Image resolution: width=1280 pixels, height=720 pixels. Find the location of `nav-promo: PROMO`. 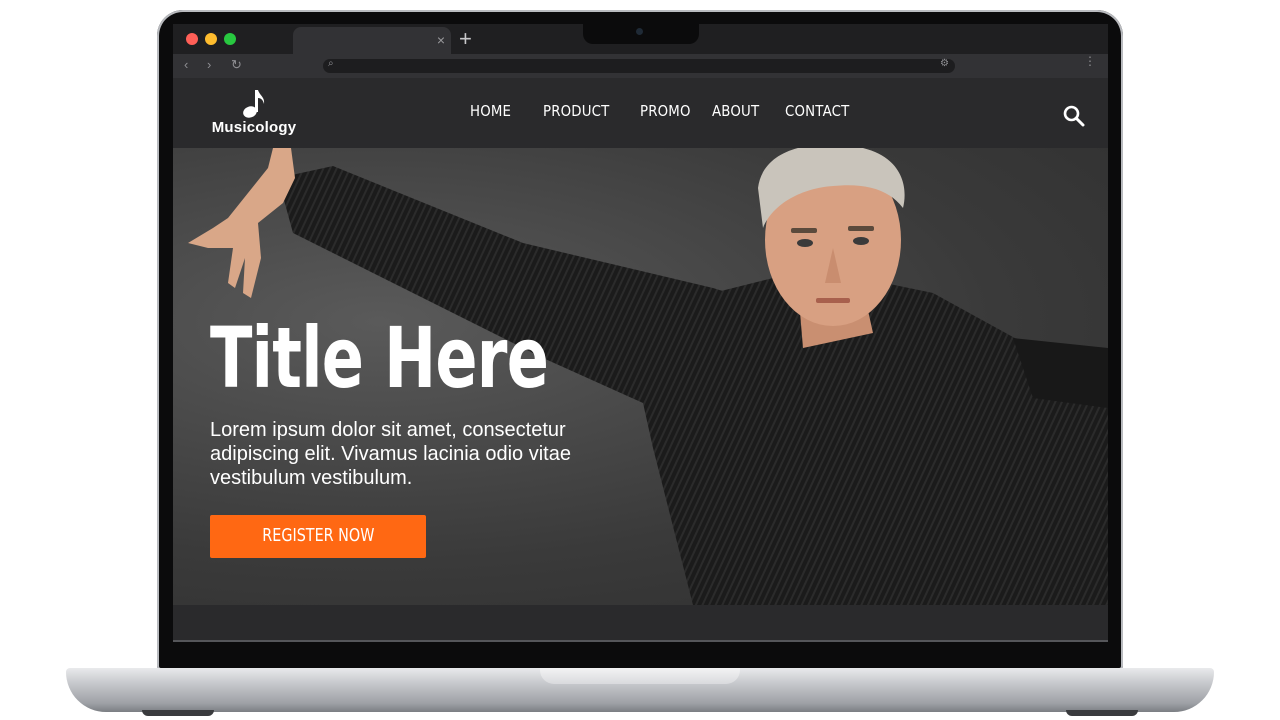

nav-promo: PROMO is located at coordinates (665, 111).